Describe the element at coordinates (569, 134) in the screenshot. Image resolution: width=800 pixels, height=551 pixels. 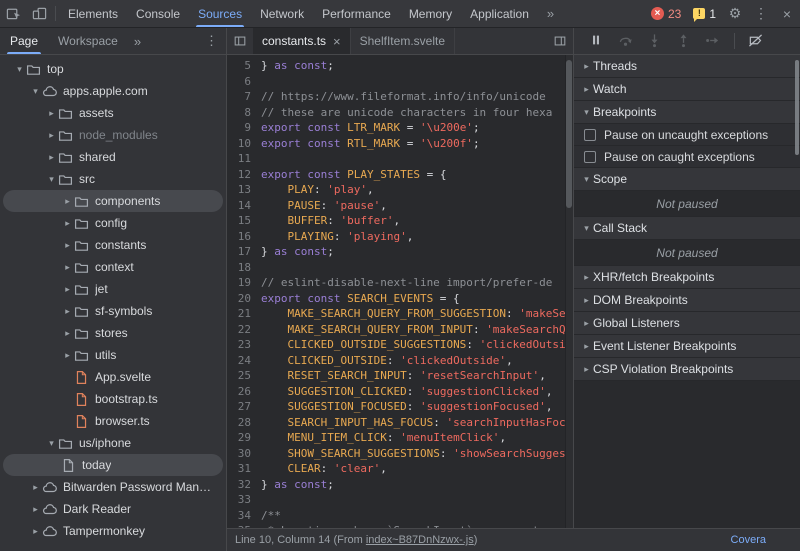
I see `editor-scrollbar-thumb` at that location.